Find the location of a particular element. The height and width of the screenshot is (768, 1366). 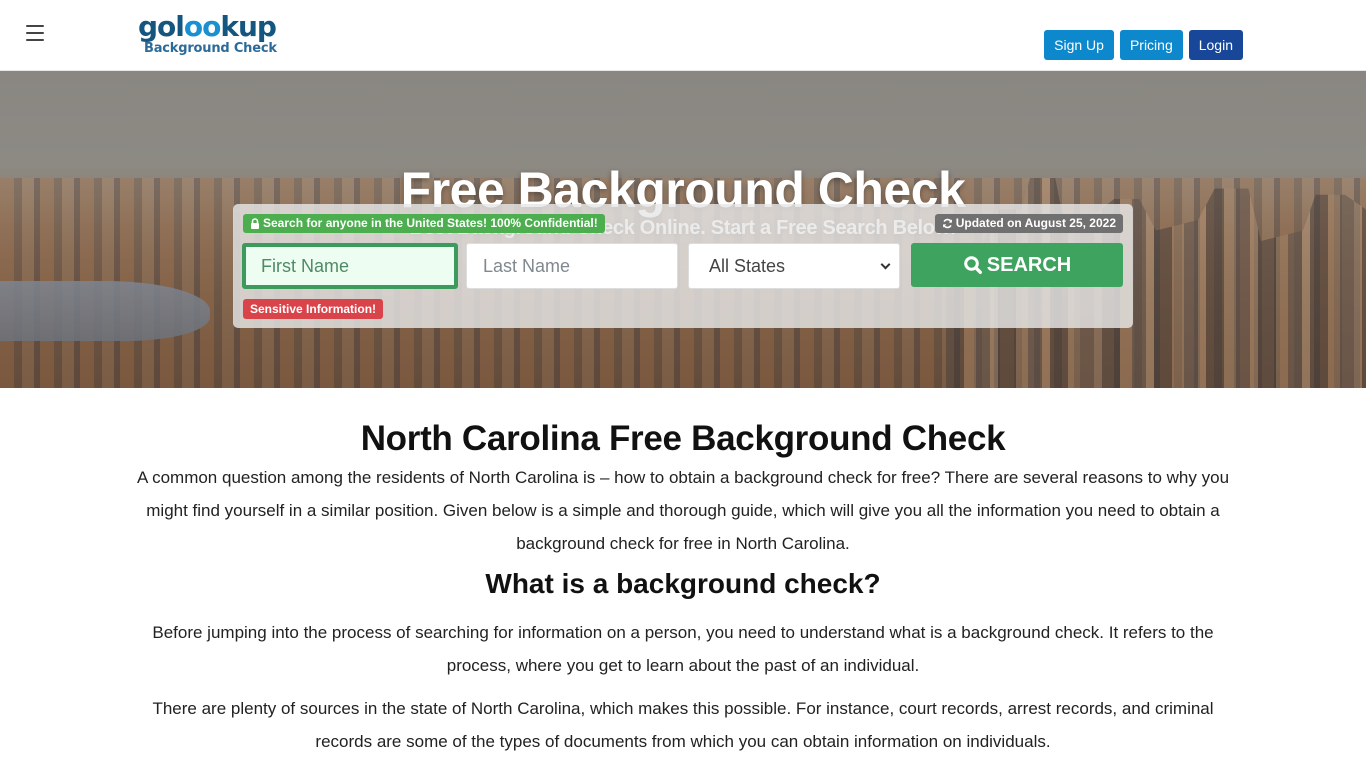

sensitive-info-badge: Sensitive Information! is located at coordinates (313, 309).